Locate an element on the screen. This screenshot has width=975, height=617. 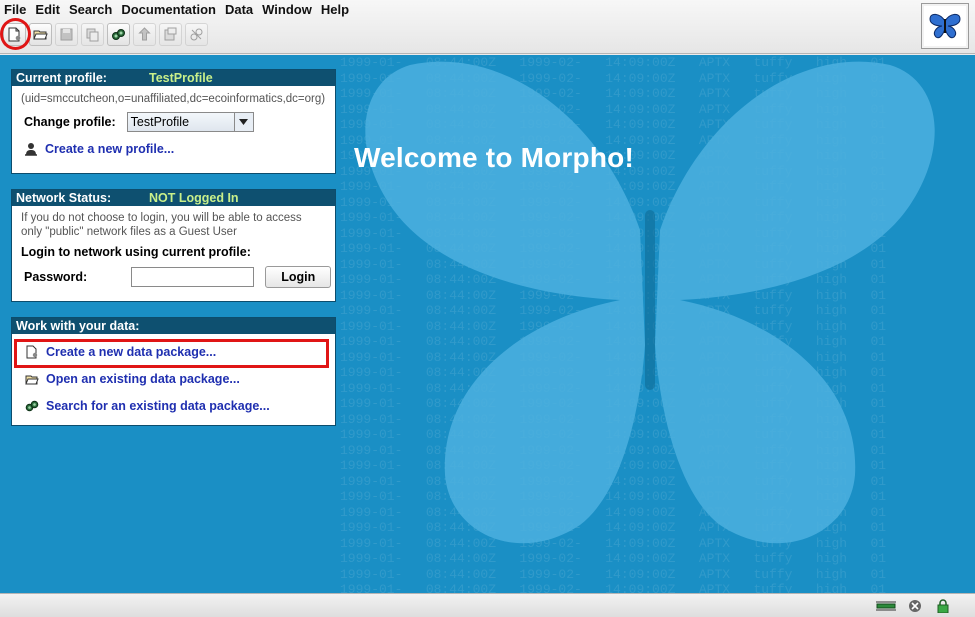
upload-icon is located at coordinates (144, 34).